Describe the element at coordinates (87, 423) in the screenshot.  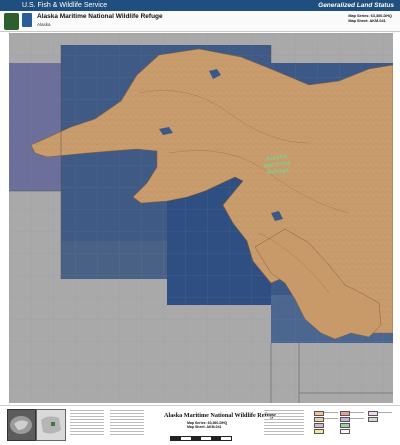
I see `notes-text-block` at that location.